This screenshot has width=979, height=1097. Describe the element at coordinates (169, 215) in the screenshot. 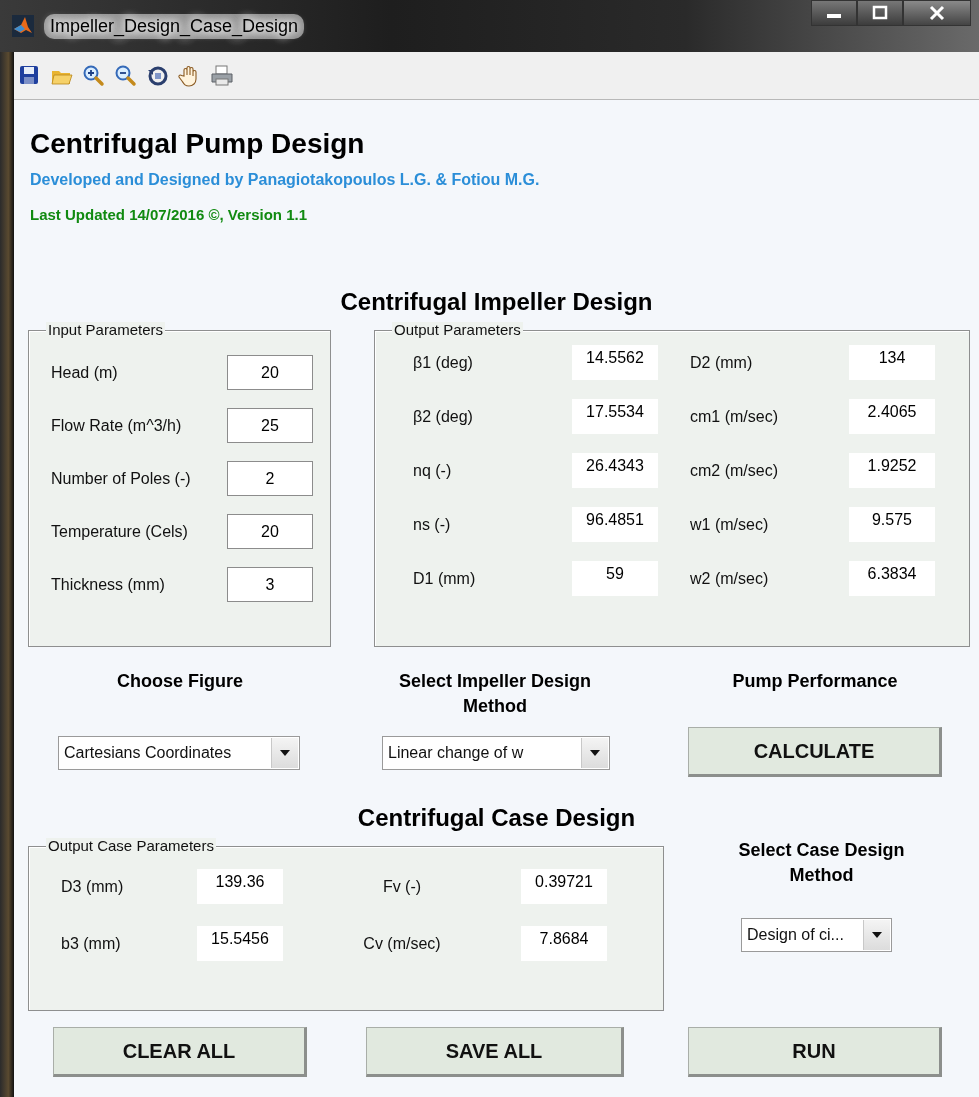

I see `version-text: Last Updated 14/07/2016 ©, Version 1.1` at that location.